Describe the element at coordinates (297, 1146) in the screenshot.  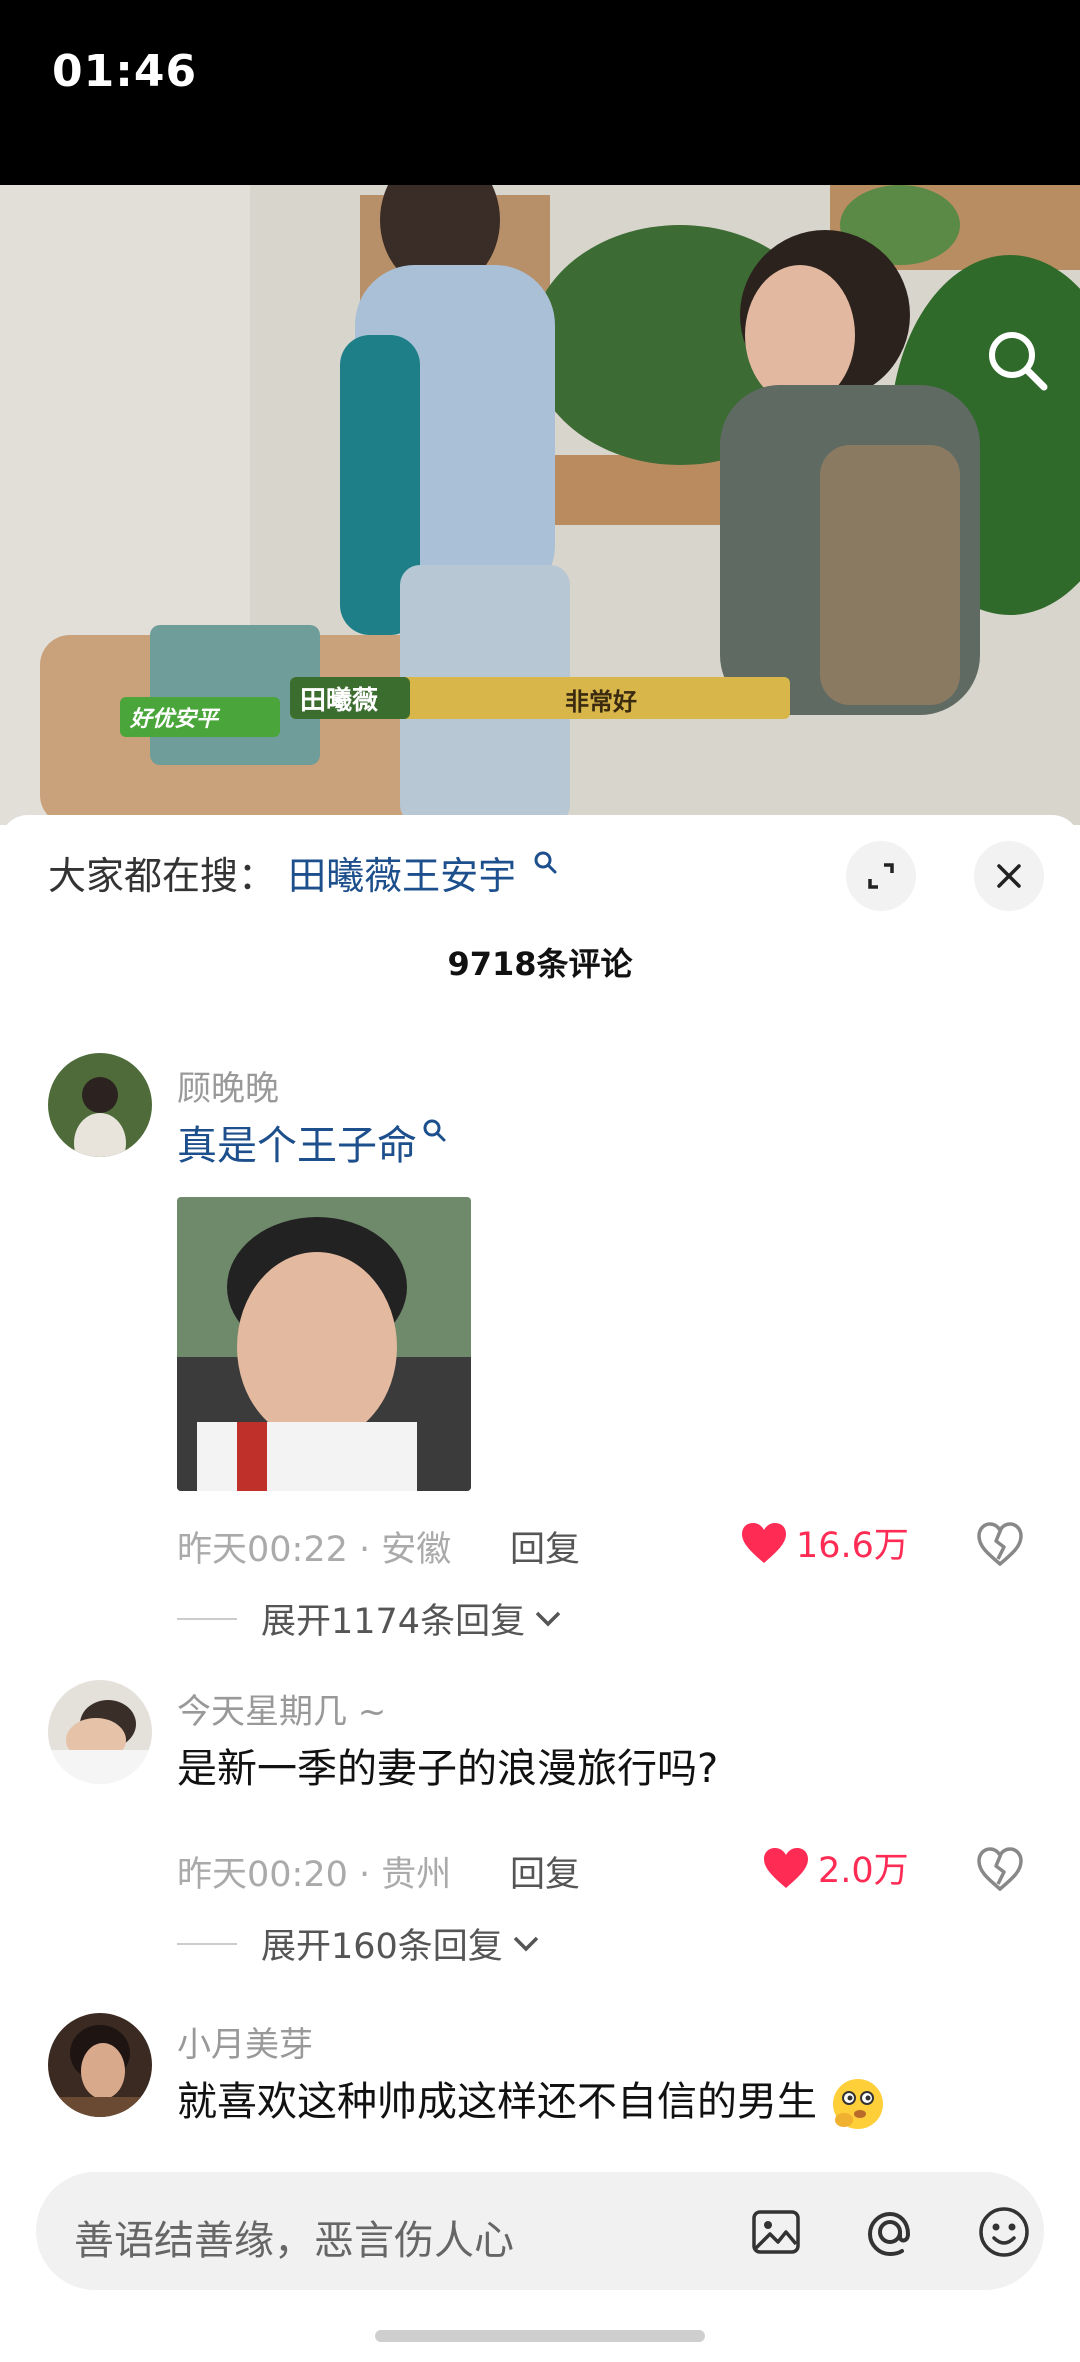
I see `comment-text-label: 真是个王子命` at that location.